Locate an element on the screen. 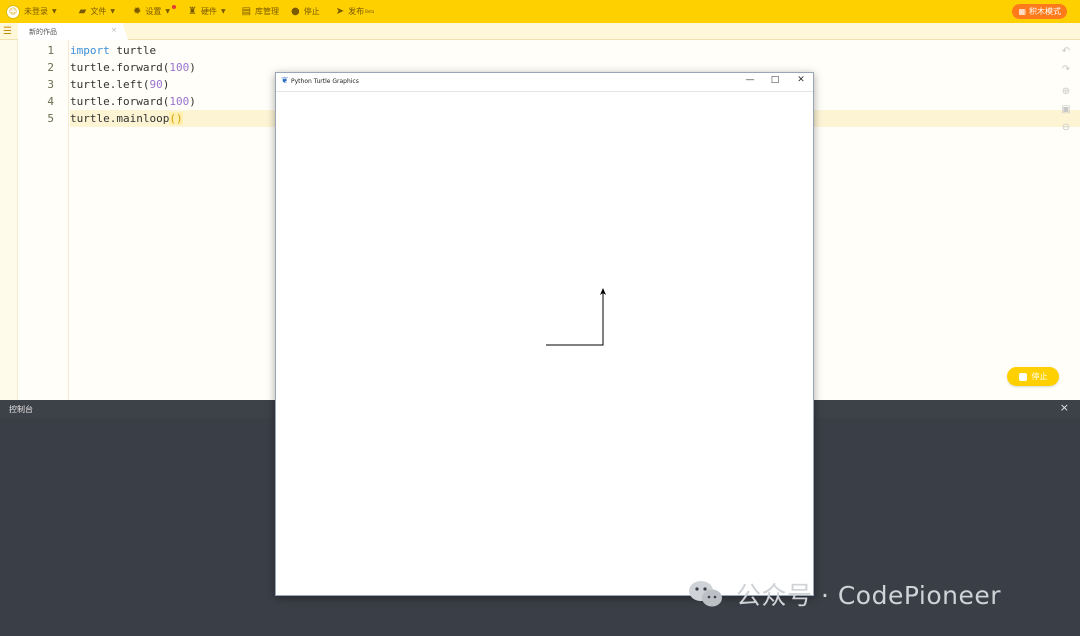 The height and width of the screenshot is (636, 1080). library-label: 库管理 is located at coordinates (267, 11).